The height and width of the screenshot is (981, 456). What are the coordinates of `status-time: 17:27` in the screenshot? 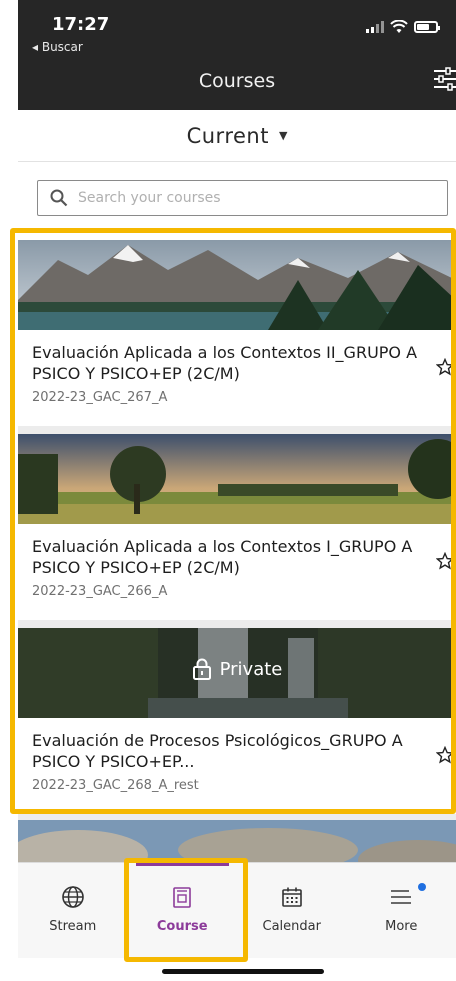 It's located at (81, 24).